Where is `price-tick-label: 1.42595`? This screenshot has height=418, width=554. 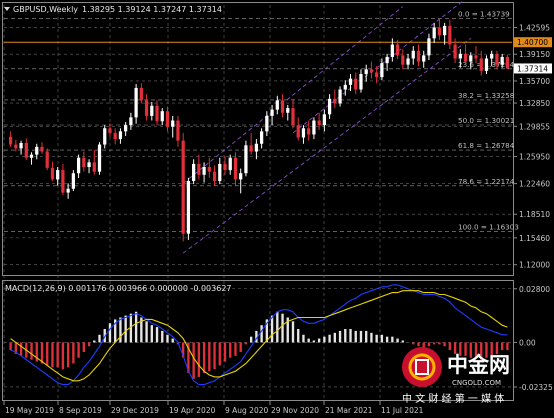 price-tick-label: 1.42595 is located at coordinates (534, 28).